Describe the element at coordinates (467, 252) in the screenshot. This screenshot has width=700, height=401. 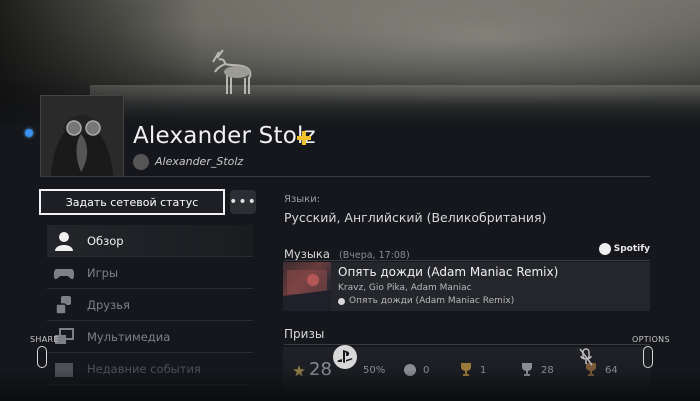
I see `music-header: Музыка (Вчера, 17:08) Spotify` at that location.